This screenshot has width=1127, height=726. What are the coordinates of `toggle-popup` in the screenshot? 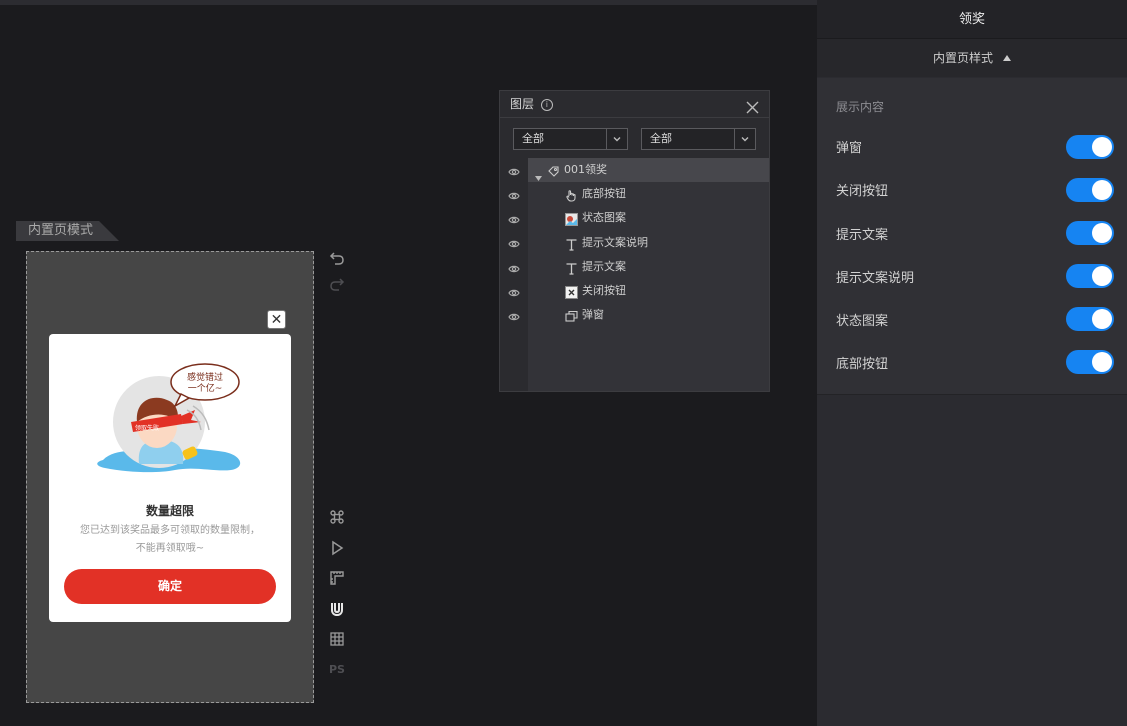 It's located at (1090, 147).